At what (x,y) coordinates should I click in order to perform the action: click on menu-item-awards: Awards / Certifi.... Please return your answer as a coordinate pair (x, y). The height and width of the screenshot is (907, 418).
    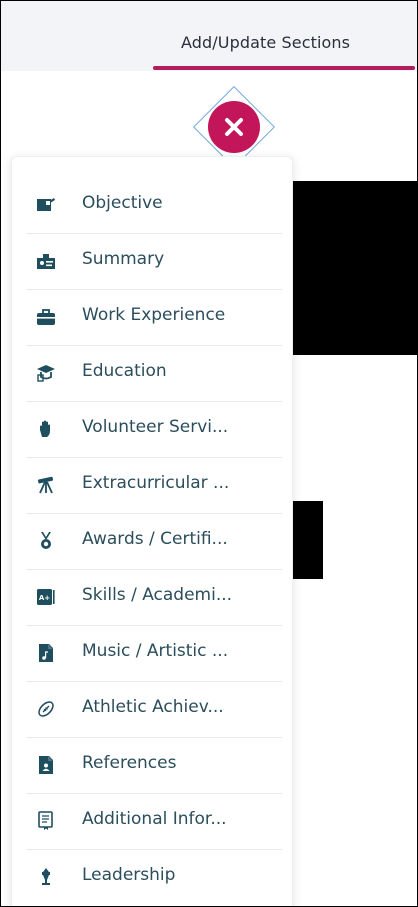
    Looking at the image, I should click on (154, 541).